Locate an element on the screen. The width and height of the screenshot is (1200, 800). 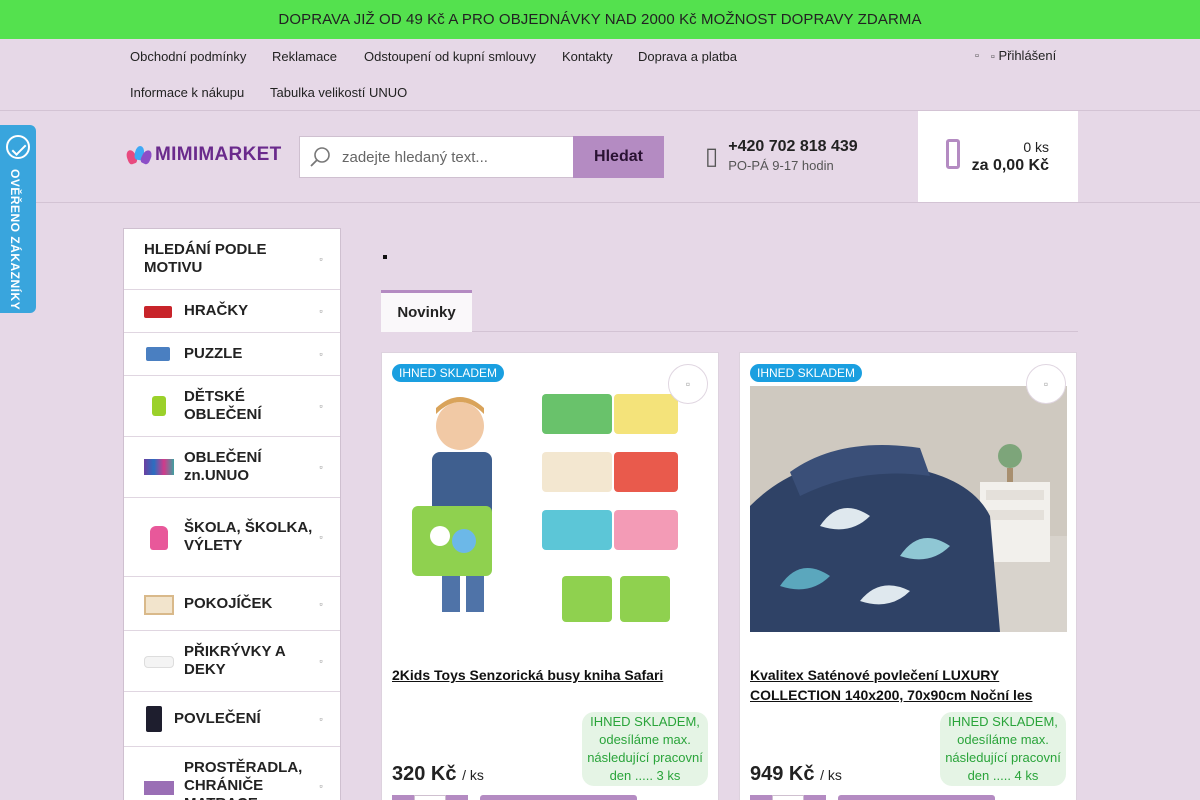
bedding-set-image is located at coordinates (908, 509).